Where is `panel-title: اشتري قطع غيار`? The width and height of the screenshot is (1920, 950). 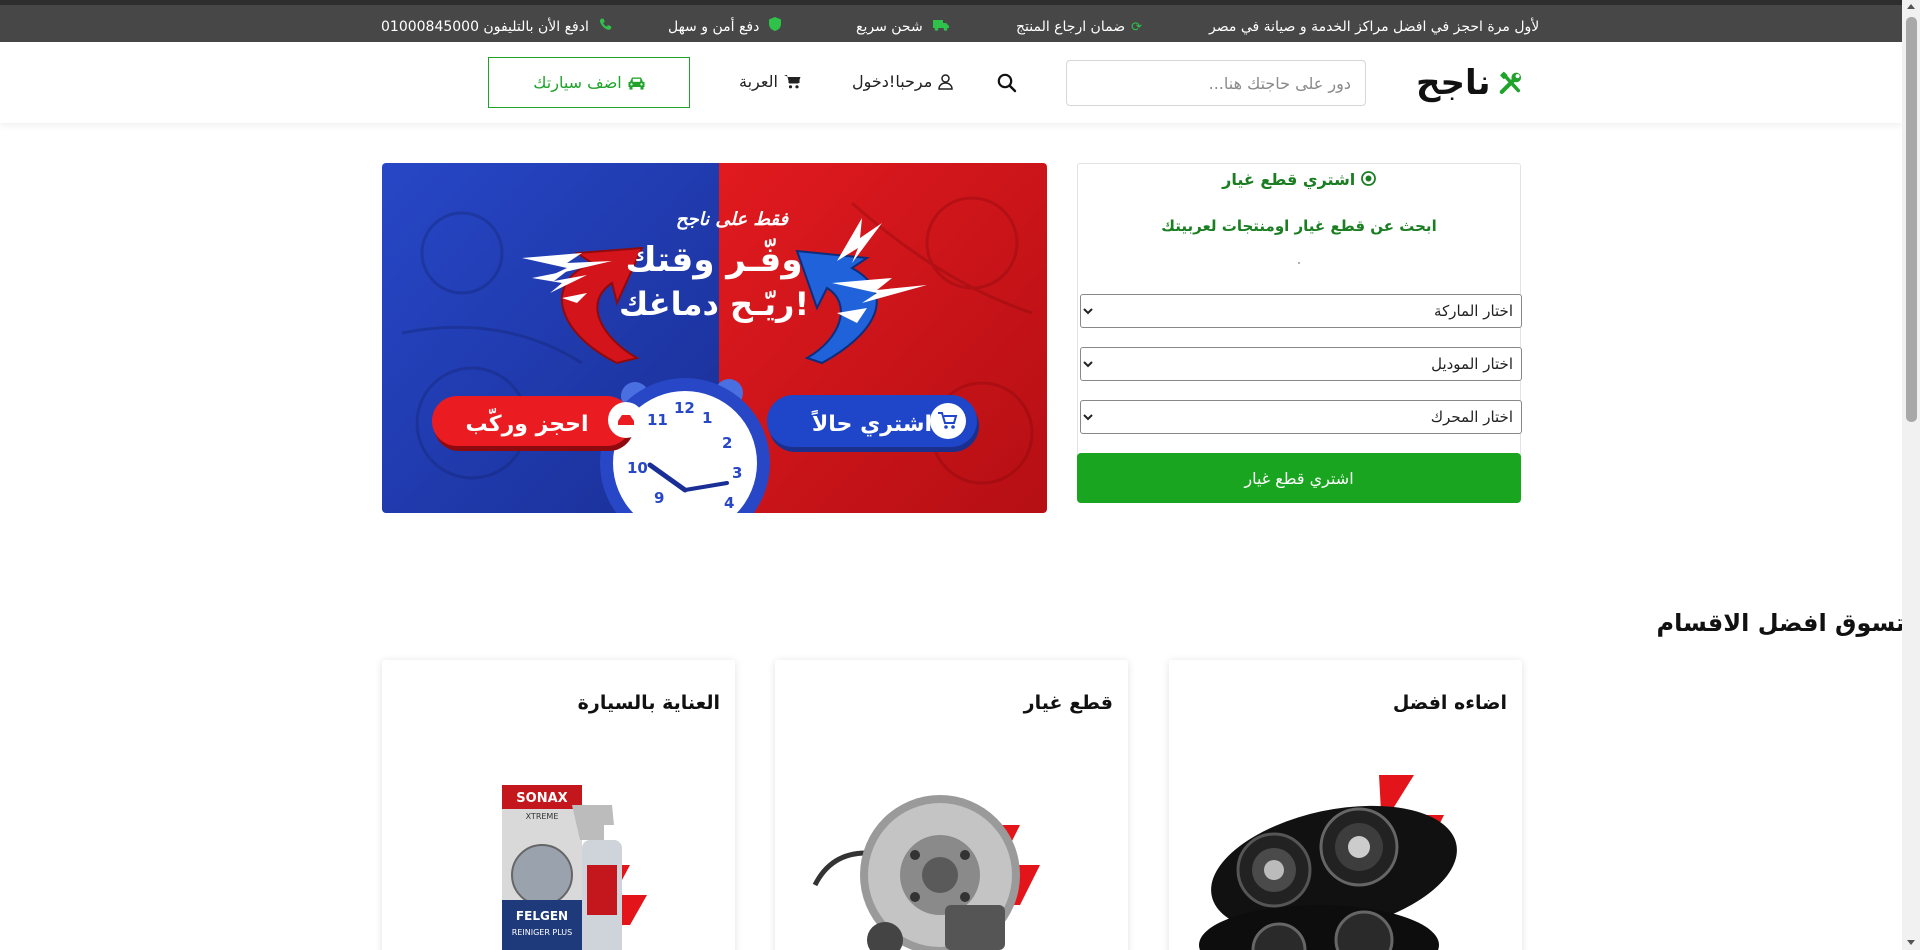
panel-title: اشتري قطع غيار is located at coordinates (1299, 180).